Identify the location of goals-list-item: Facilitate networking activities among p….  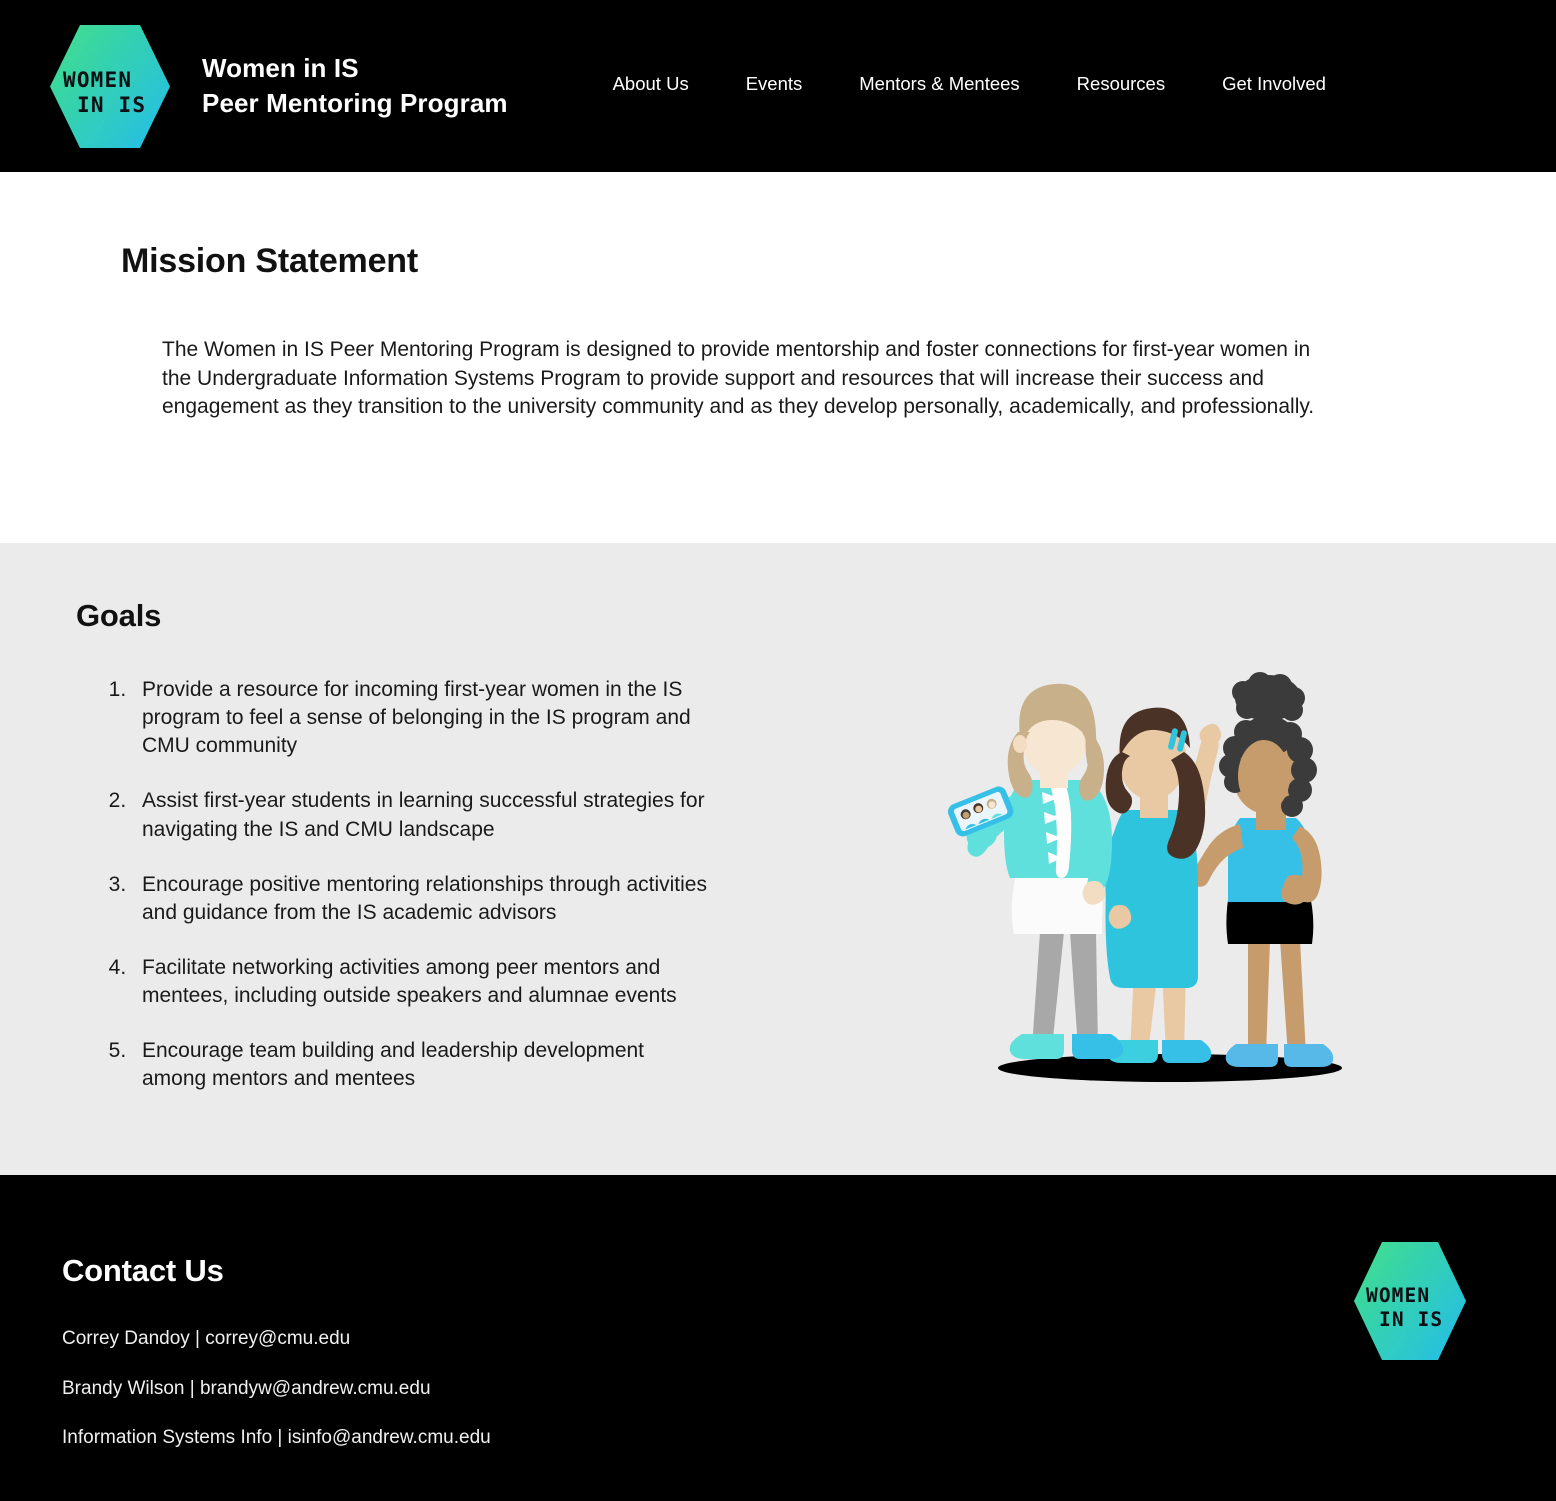
(419, 982).